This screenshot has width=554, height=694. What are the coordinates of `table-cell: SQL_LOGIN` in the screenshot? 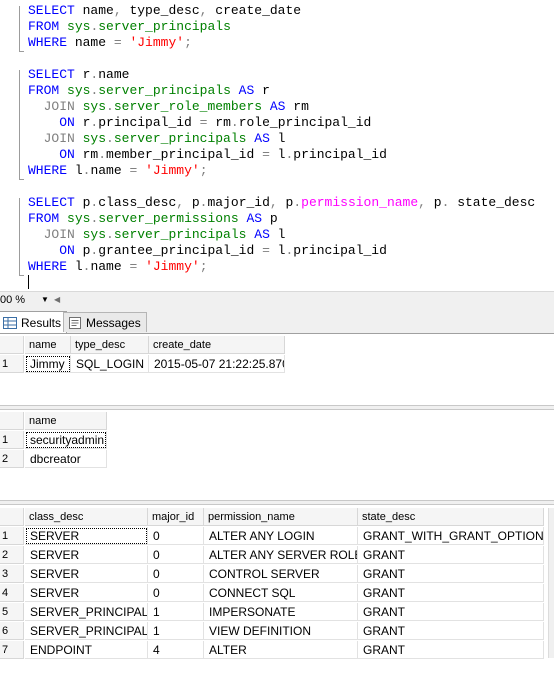 It's located at (110, 364).